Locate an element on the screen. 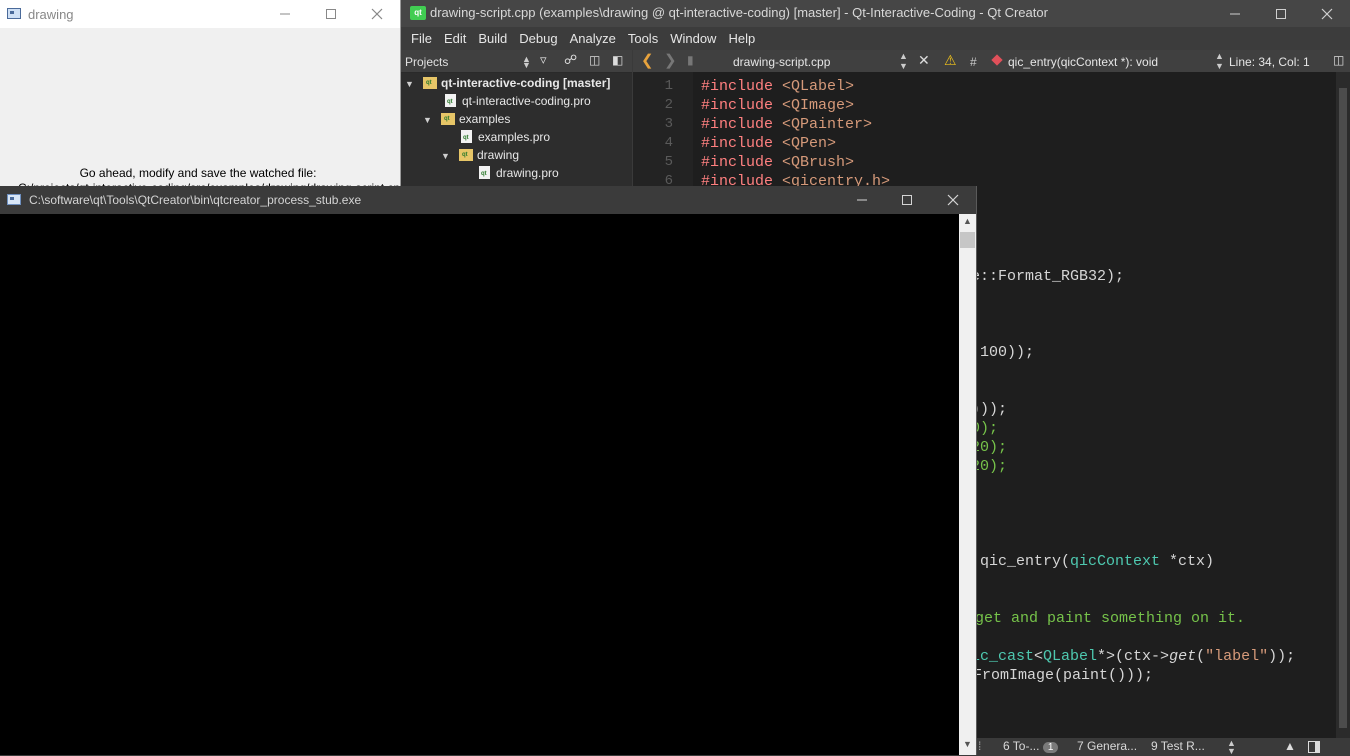 Image resolution: width=1350 pixels, height=756 pixels. code-include: <QLabel> is located at coordinates (818, 86).